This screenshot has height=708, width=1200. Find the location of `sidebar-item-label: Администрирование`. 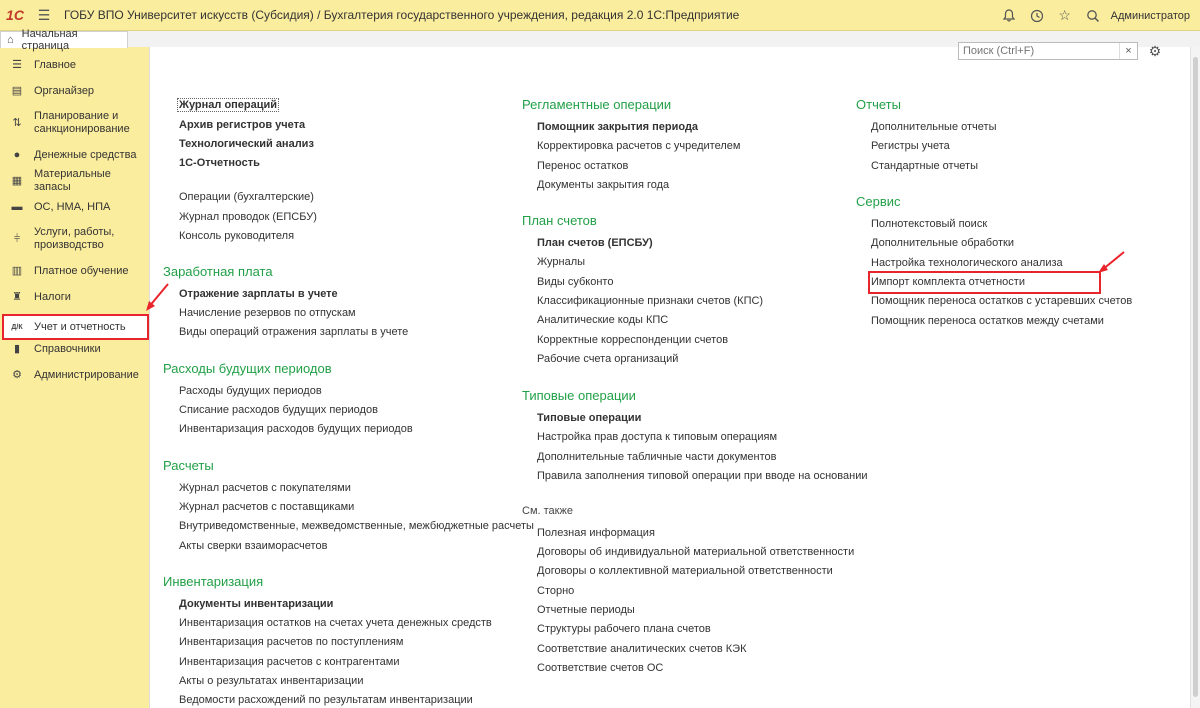

sidebar-item-label: Администрирование is located at coordinates (86, 374).